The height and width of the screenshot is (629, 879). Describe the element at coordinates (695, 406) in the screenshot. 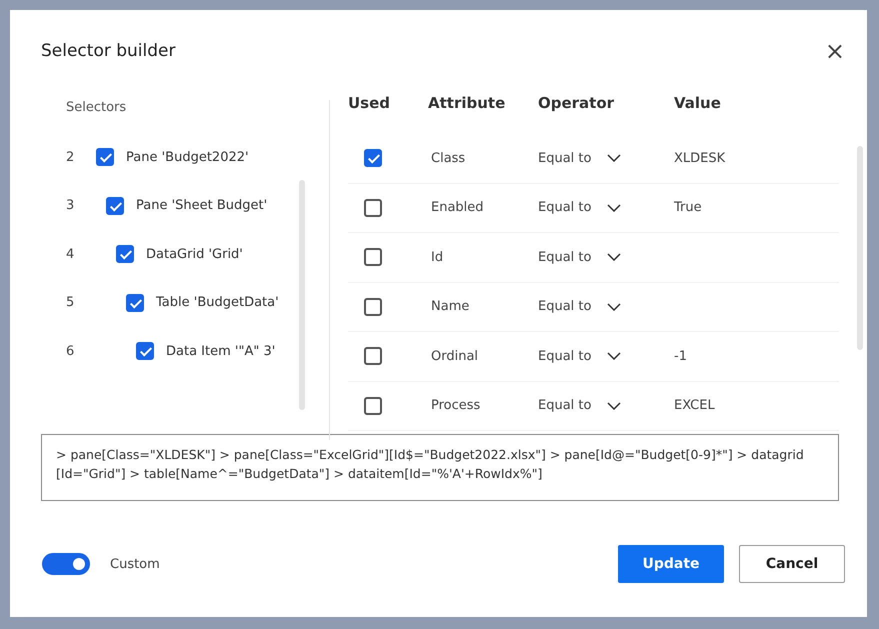

I see `table-cell-text: EXCEL` at that location.